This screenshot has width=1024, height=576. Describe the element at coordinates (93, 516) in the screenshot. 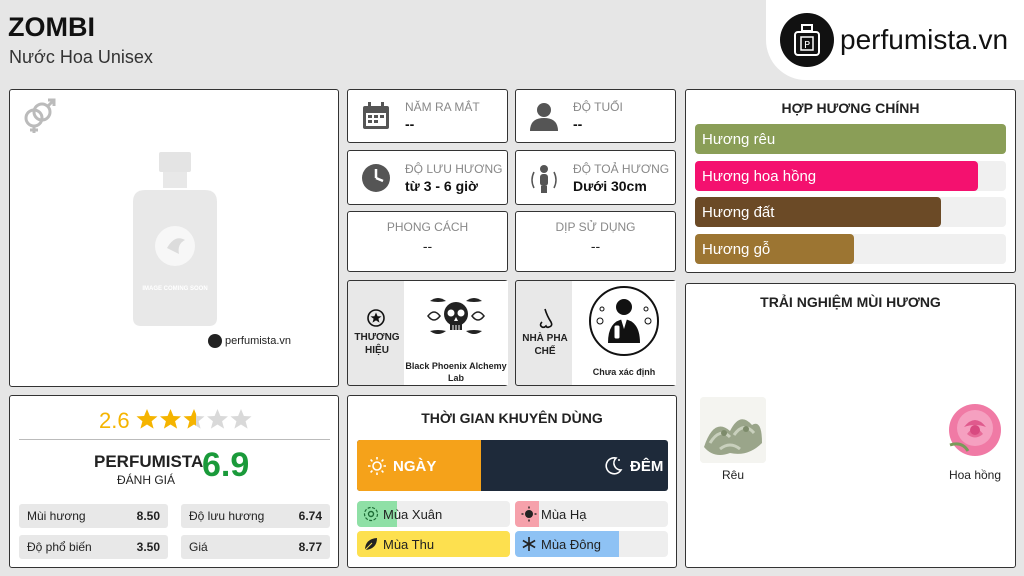

I see `stat-scent: Mùi hương 8.50` at that location.